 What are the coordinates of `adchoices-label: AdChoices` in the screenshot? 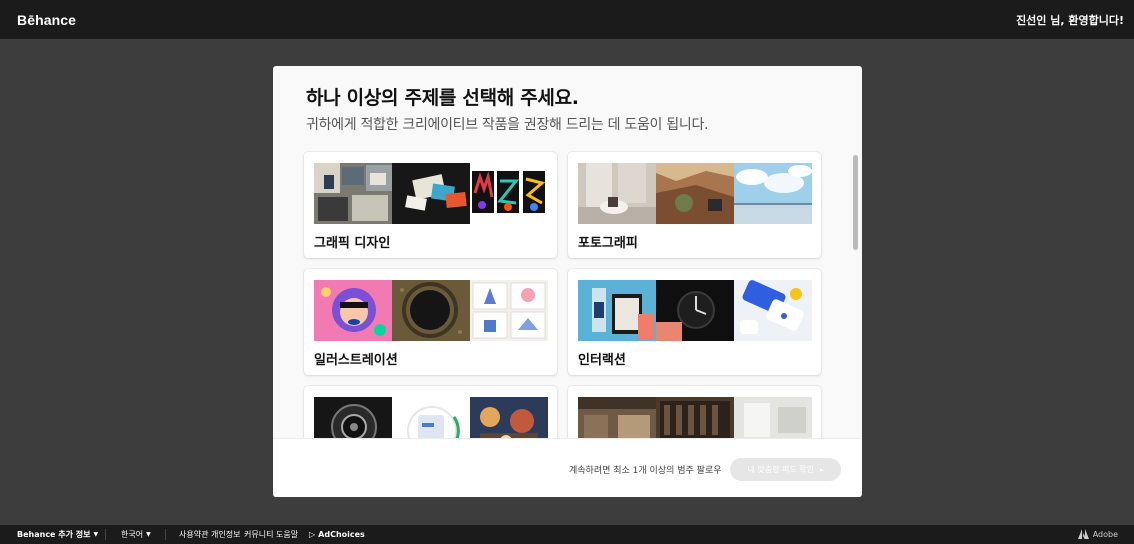 It's located at (341, 534).